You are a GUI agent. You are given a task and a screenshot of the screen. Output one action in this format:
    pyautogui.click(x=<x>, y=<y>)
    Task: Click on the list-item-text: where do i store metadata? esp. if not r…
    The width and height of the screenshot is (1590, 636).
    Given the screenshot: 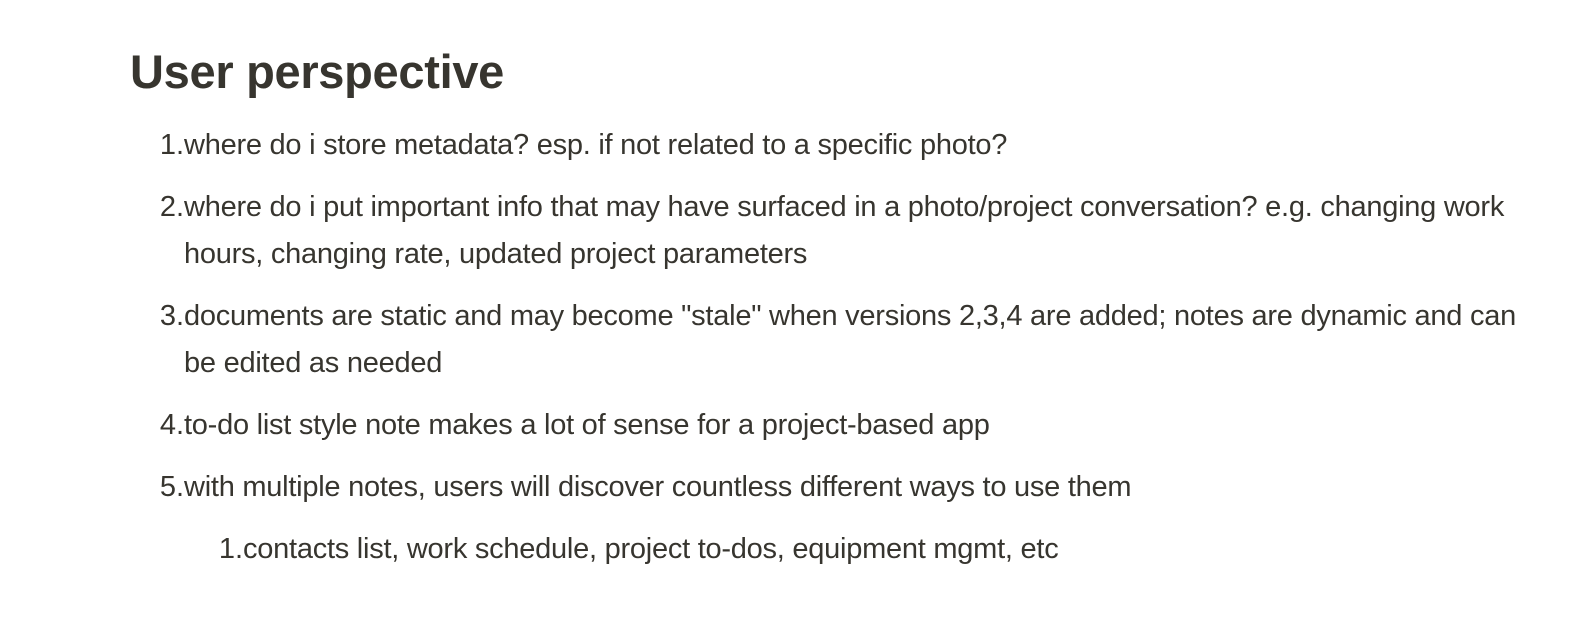 What is the action you would take?
    pyautogui.click(x=852, y=145)
    